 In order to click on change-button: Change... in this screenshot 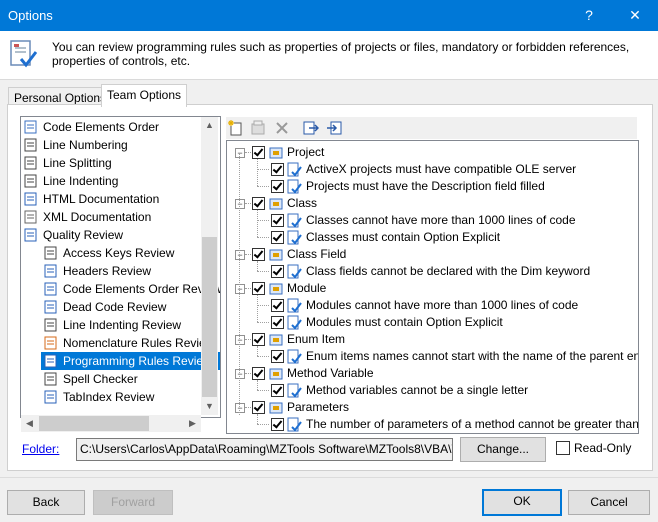, I will do `click(503, 449)`.